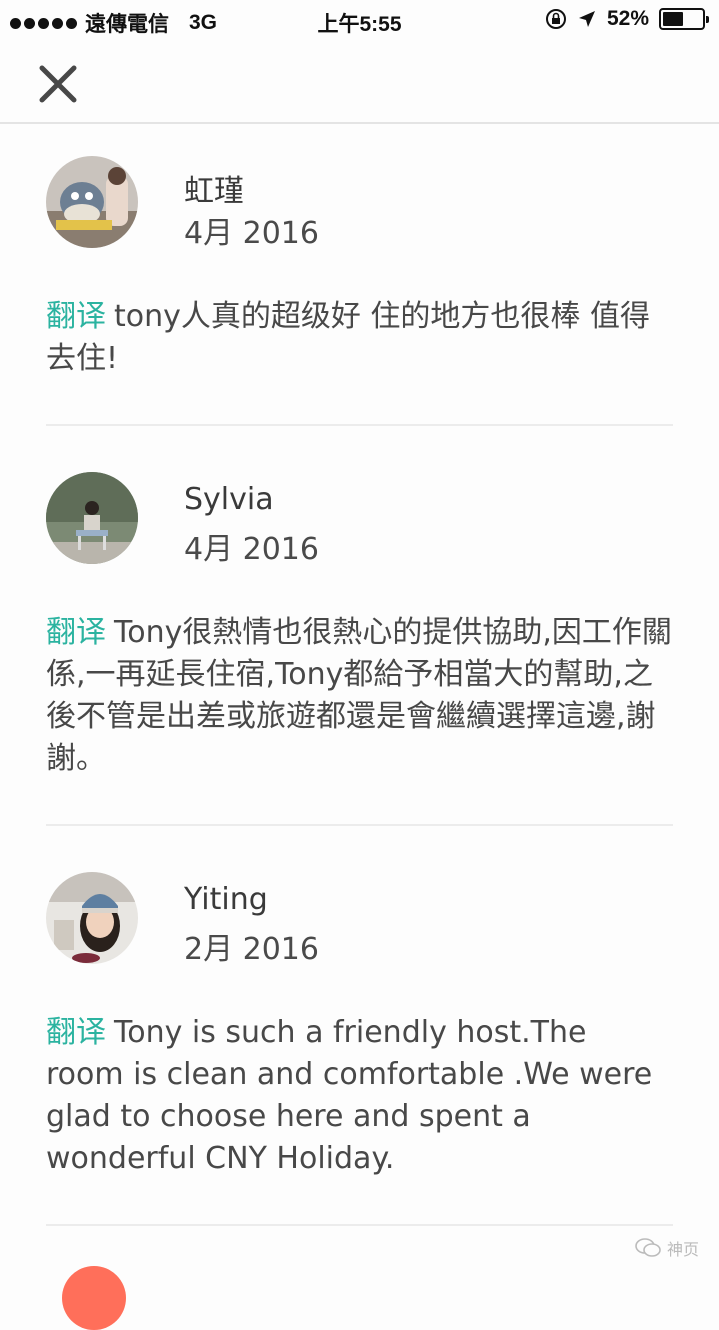 This screenshot has width=719, height=1330. What do you see at coordinates (359, 1225) in the screenshot?
I see `divider` at bounding box center [359, 1225].